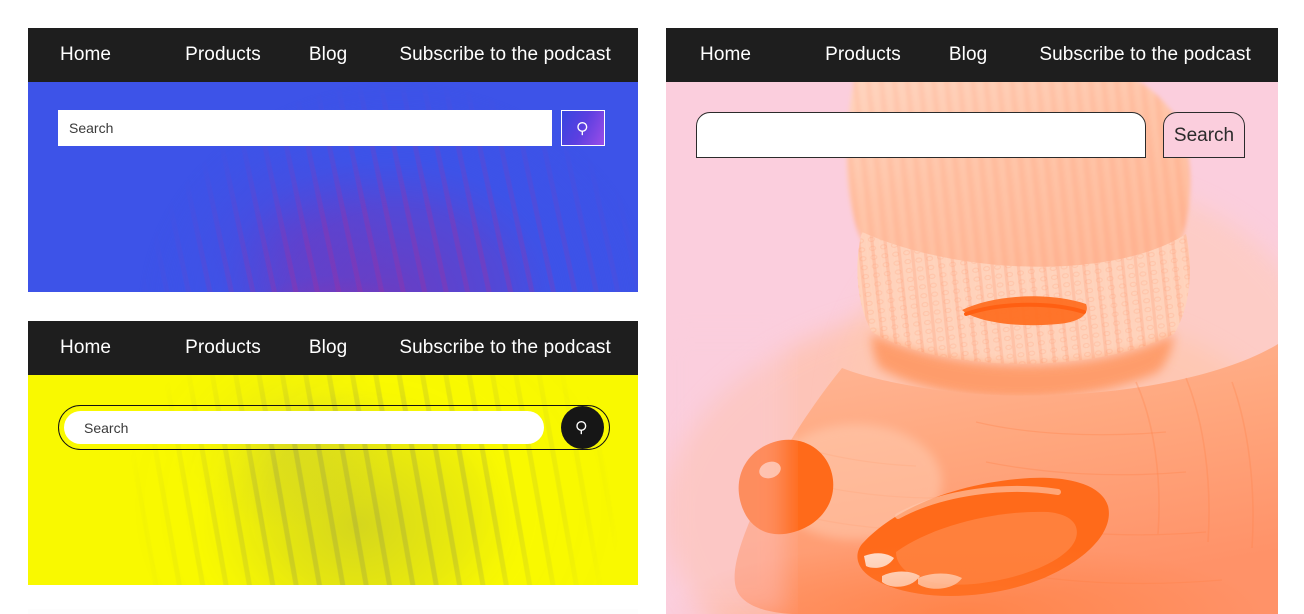  What do you see at coordinates (333, 611) in the screenshot?
I see `next-block-sliver` at bounding box center [333, 611].